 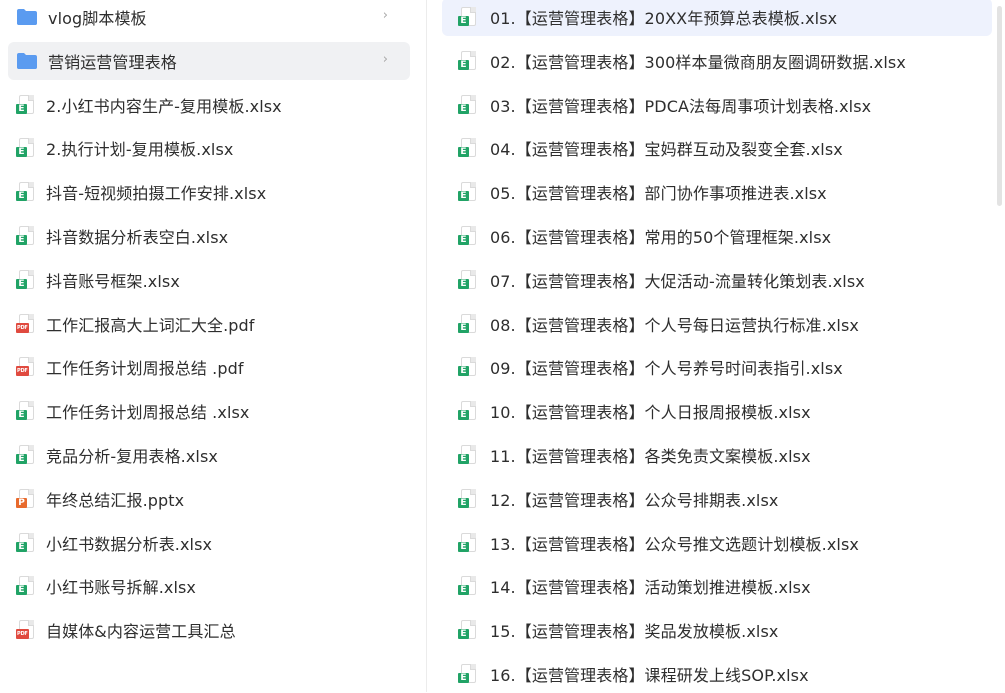 What do you see at coordinates (666, 150) in the screenshot?
I see `item-label: 04.【运营管理表格】宝妈群互动及裂变全套.xlsx` at bounding box center [666, 150].